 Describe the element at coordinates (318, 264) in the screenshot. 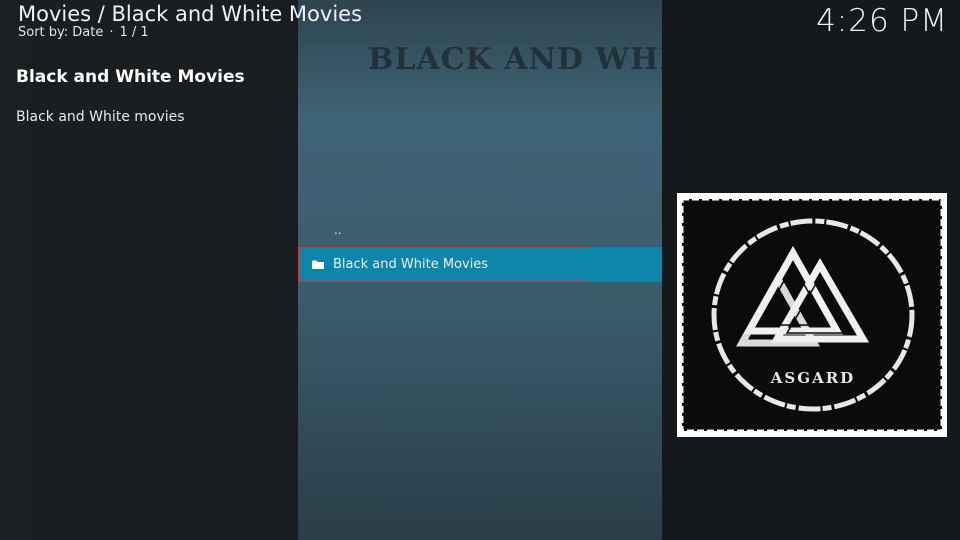

I see `folder-icon` at that location.